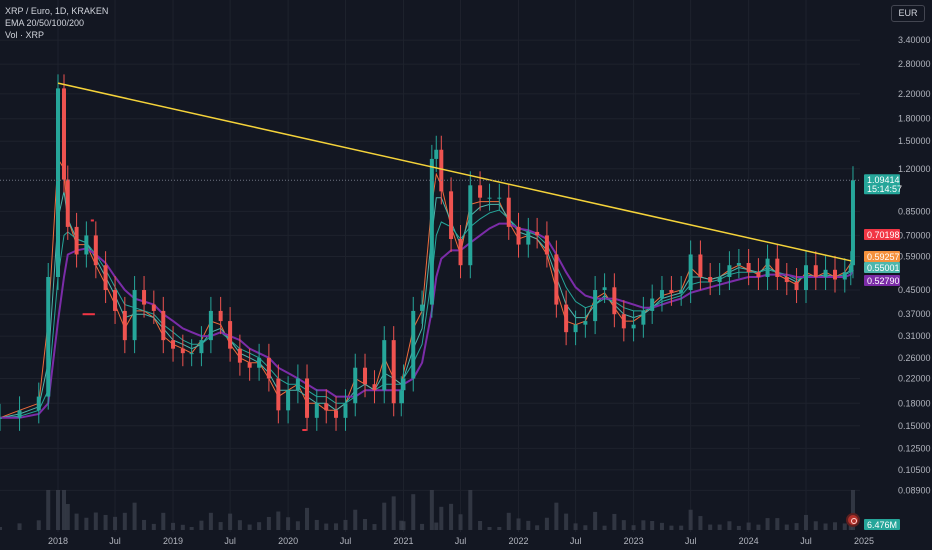 This screenshot has width=932, height=550. What do you see at coordinates (914, 119) in the screenshot?
I see `y-tick-label: 1.80000` at bounding box center [914, 119].